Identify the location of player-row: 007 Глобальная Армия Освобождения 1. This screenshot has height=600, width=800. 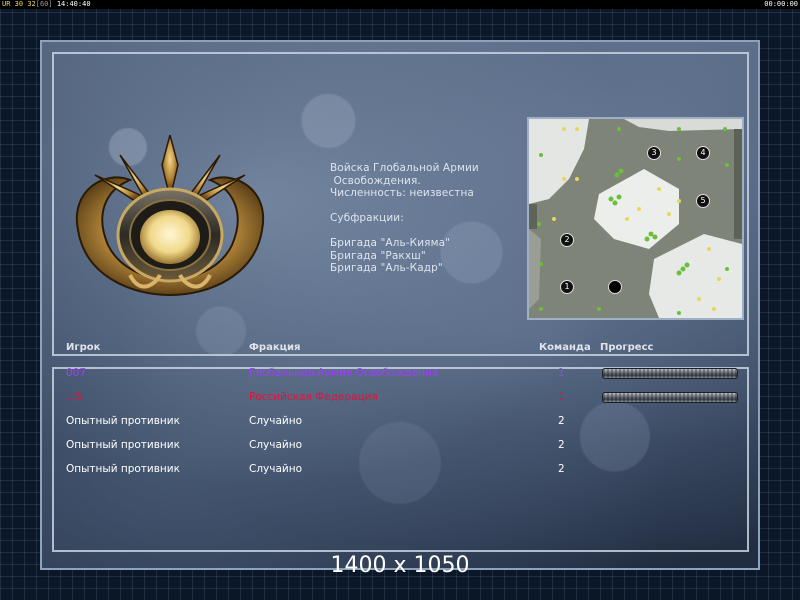
(400, 376).